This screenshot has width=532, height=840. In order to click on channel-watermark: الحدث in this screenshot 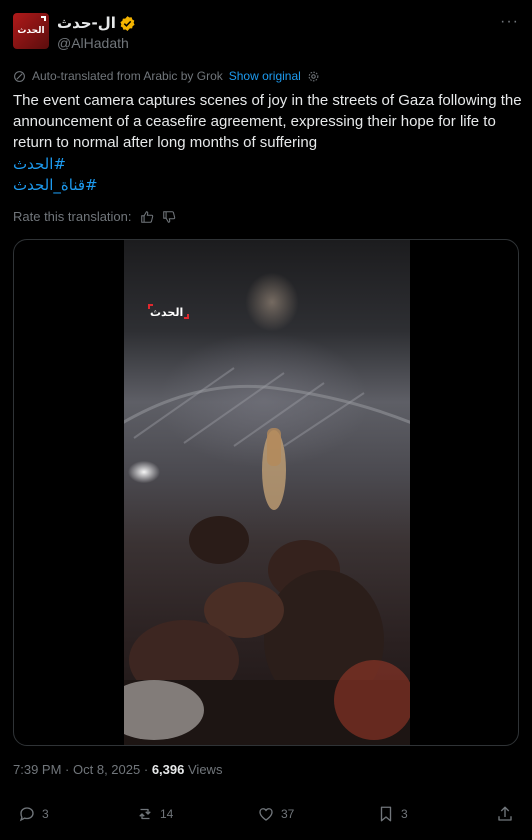, I will do `click(167, 312)`.